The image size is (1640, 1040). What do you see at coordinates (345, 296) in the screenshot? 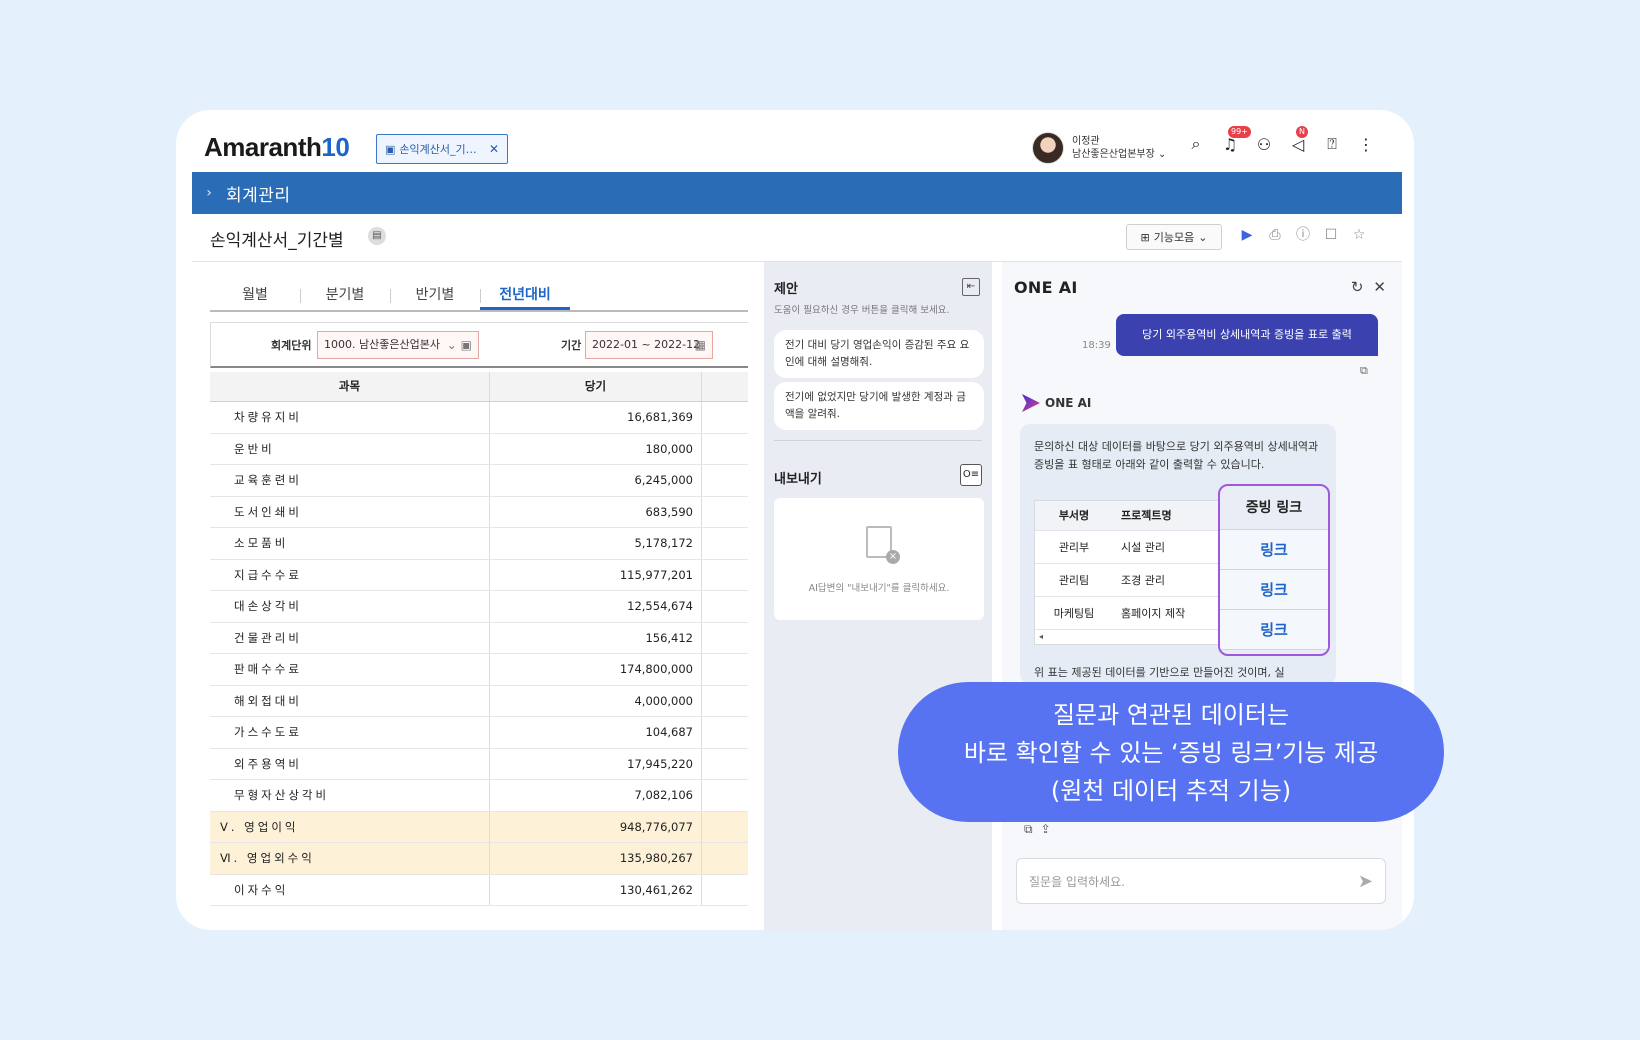
I see `tab-quarterly: 분기별` at bounding box center [345, 296].